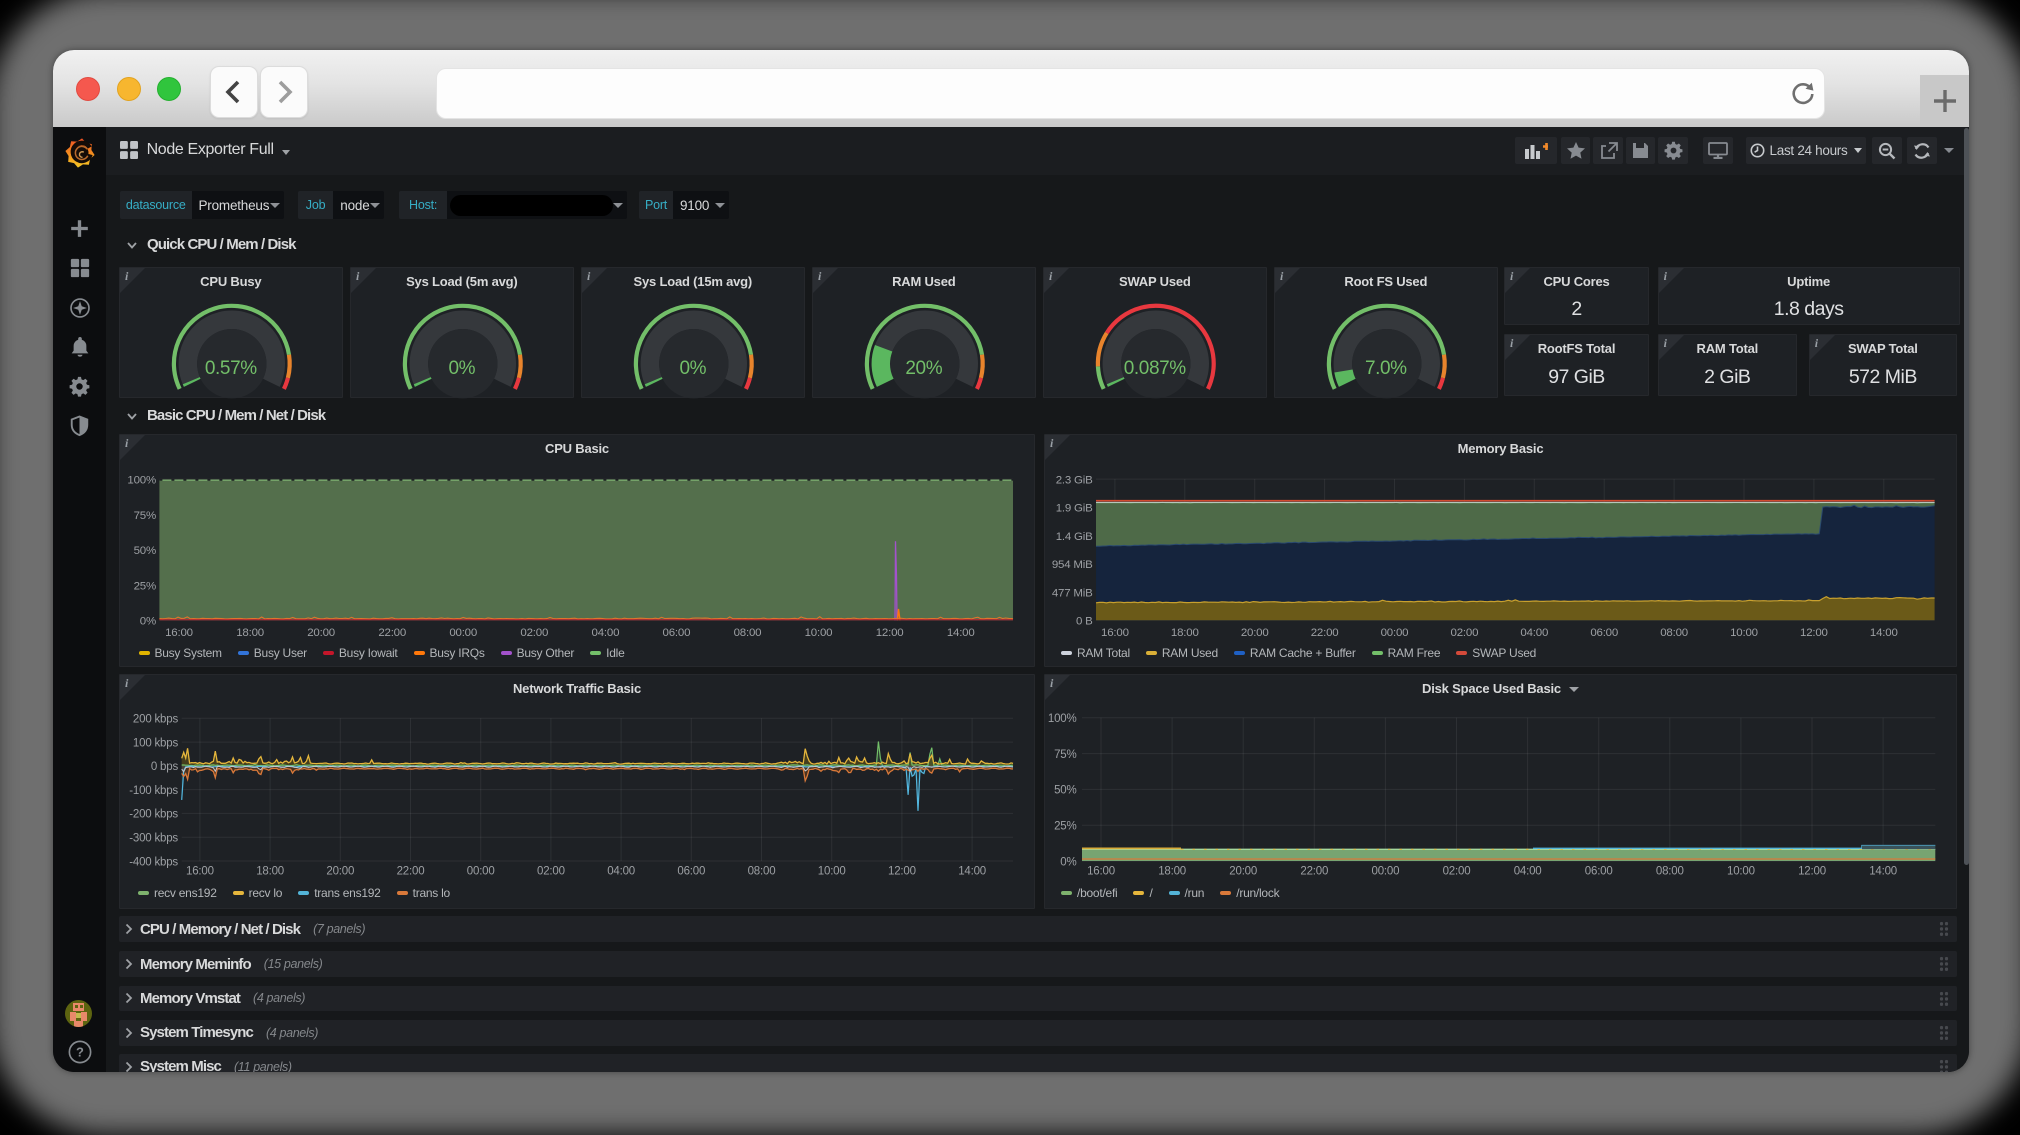 Image resolution: width=2020 pixels, height=1135 pixels. What do you see at coordinates (153, 815) in the screenshot?
I see `svg-text: -200 kbps` at bounding box center [153, 815].